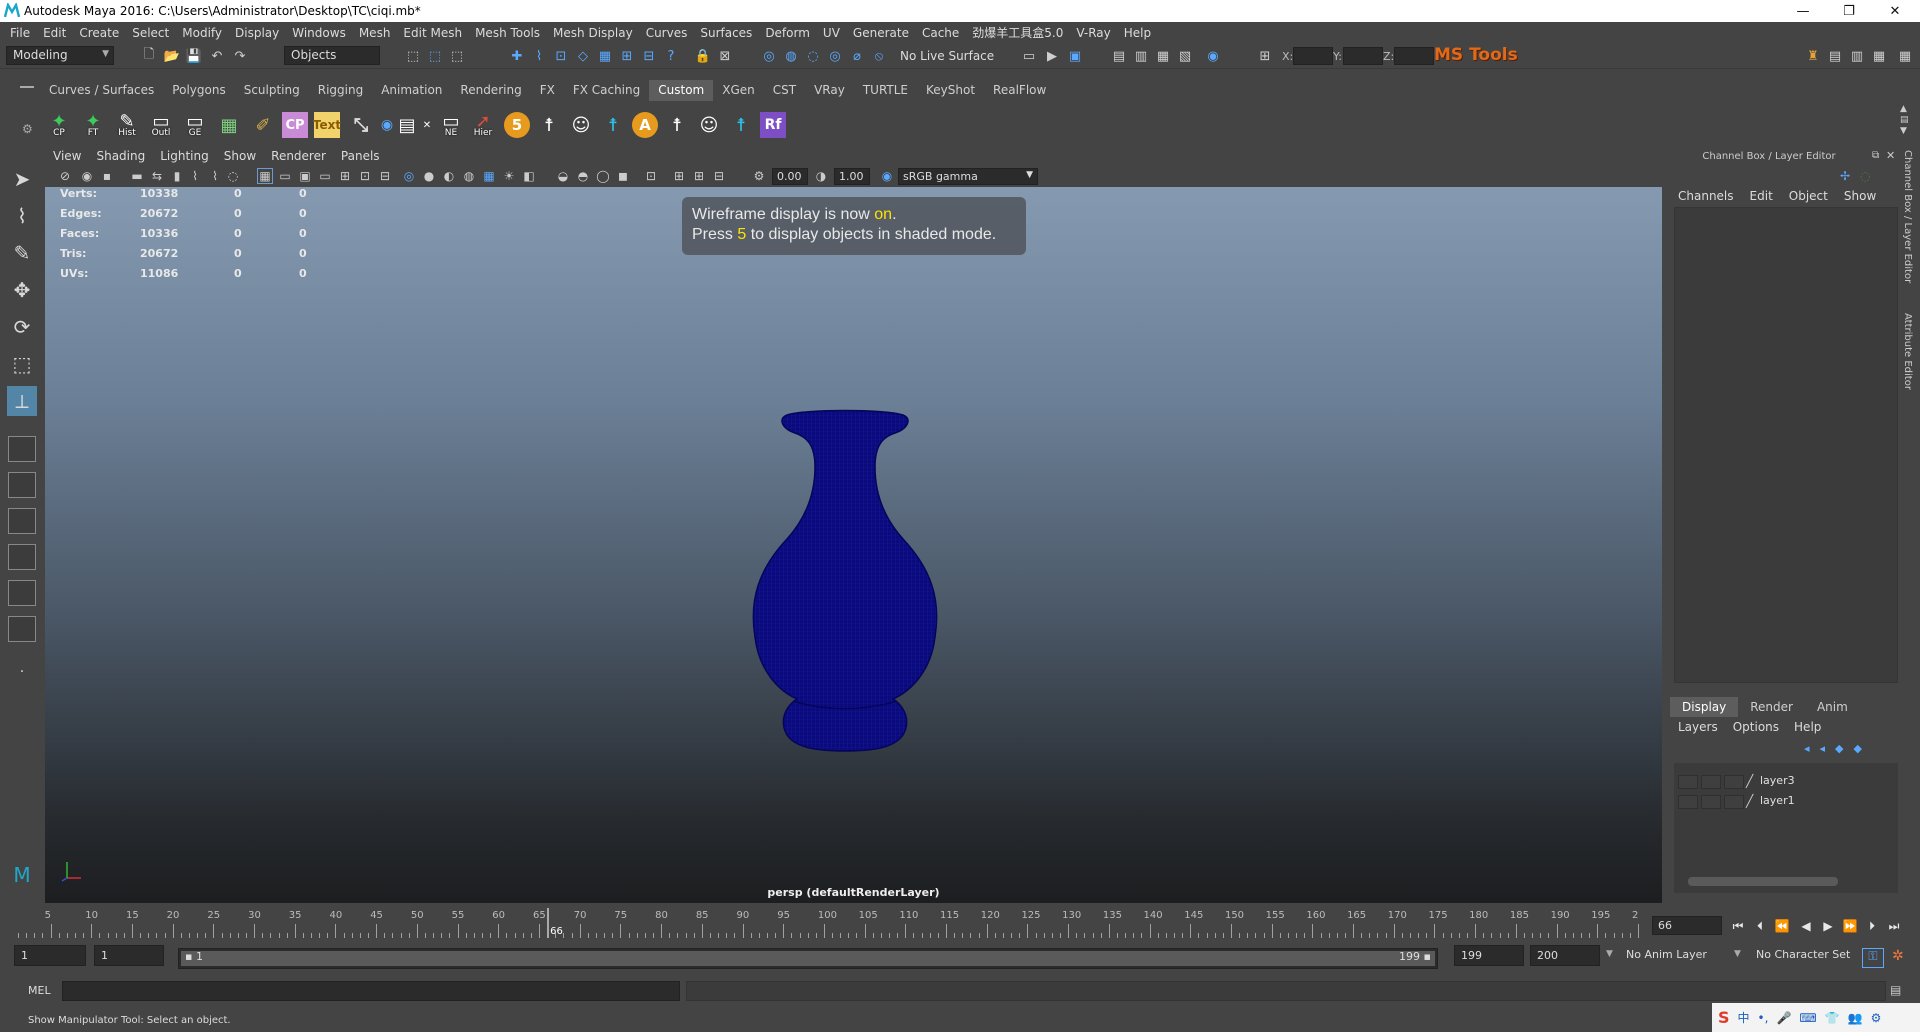 This screenshot has width=1920, height=1032. I want to click on motion-blur-icon: ◓, so click(583, 176).